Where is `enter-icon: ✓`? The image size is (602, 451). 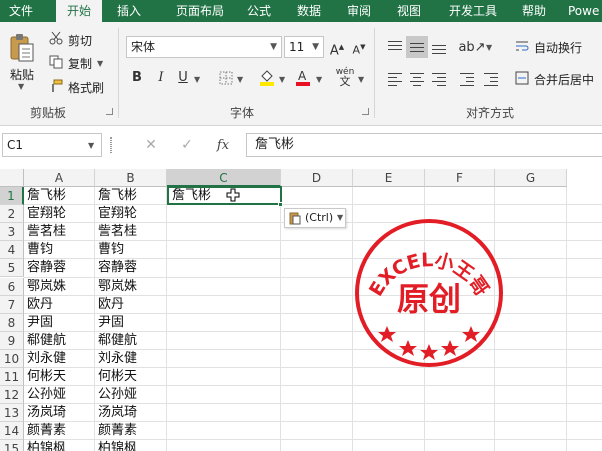 enter-icon: ✓ is located at coordinates (187, 145).